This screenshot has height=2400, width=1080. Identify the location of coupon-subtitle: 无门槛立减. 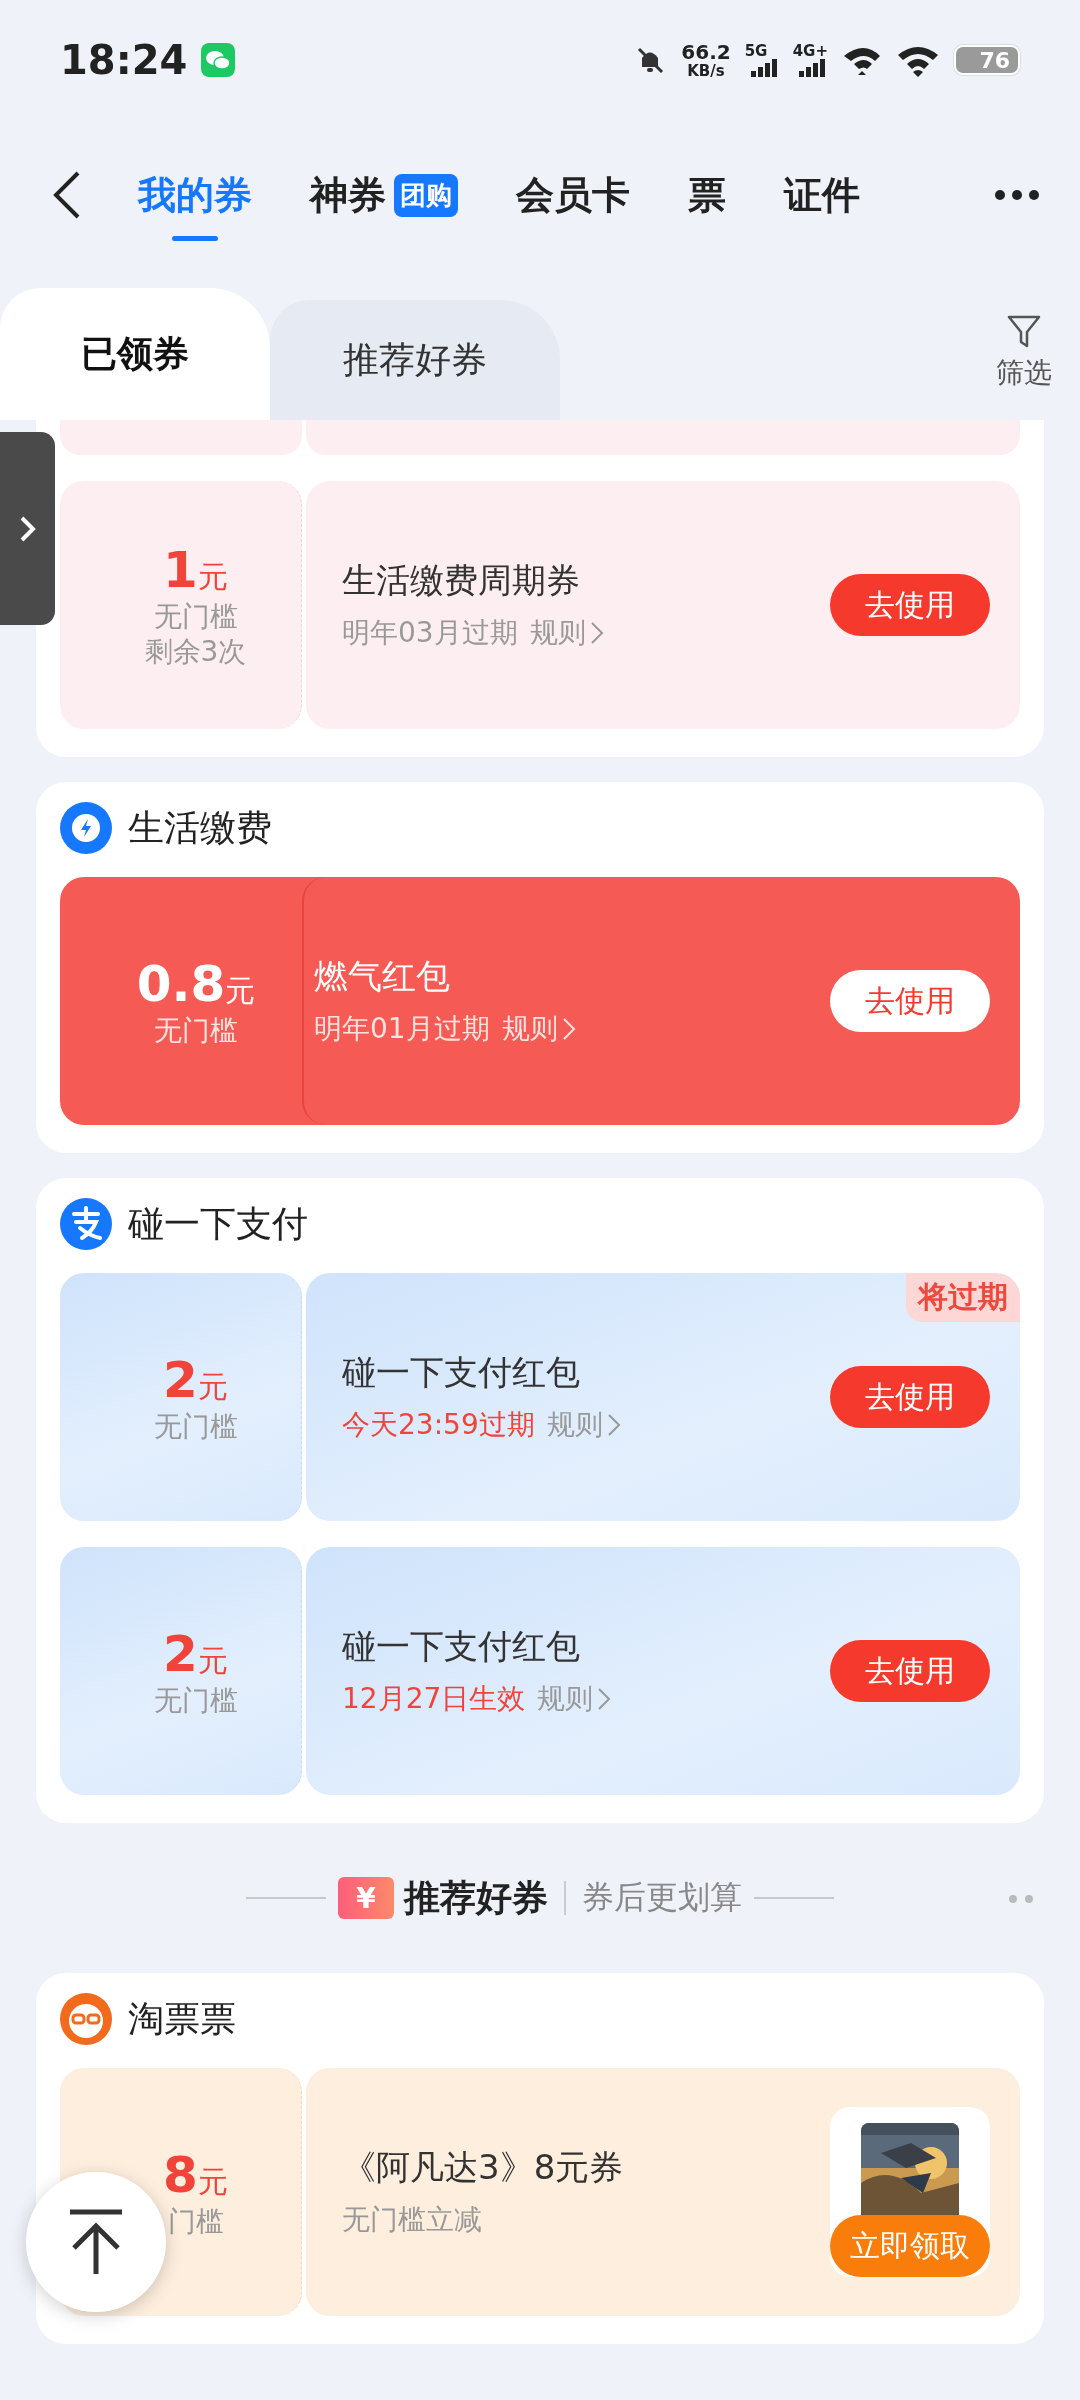
(412, 2220).